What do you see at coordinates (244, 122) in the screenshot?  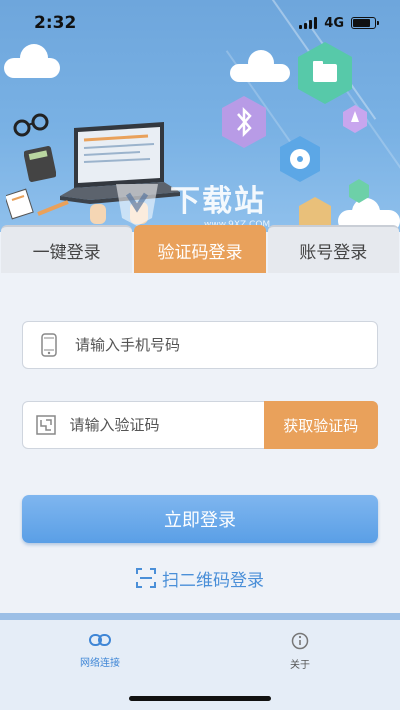 I see `bluetooth-hexagon-icon` at bounding box center [244, 122].